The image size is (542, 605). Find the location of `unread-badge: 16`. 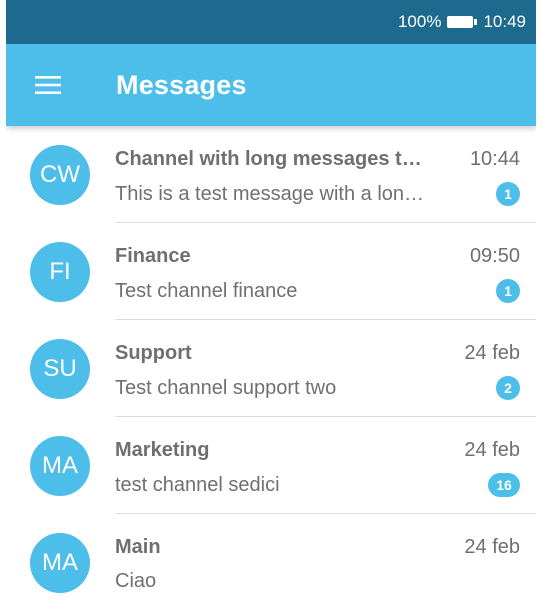

unread-badge: 16 is located at coordinates (504, 485).